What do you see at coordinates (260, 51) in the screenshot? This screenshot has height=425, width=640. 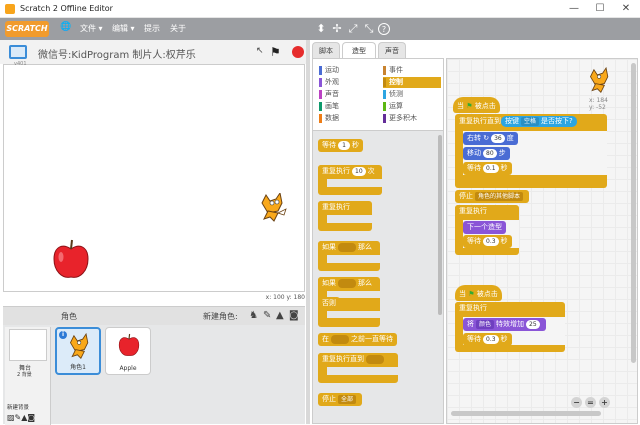 I see `cursor-icon: ↖` at bounding box center [260, 51].